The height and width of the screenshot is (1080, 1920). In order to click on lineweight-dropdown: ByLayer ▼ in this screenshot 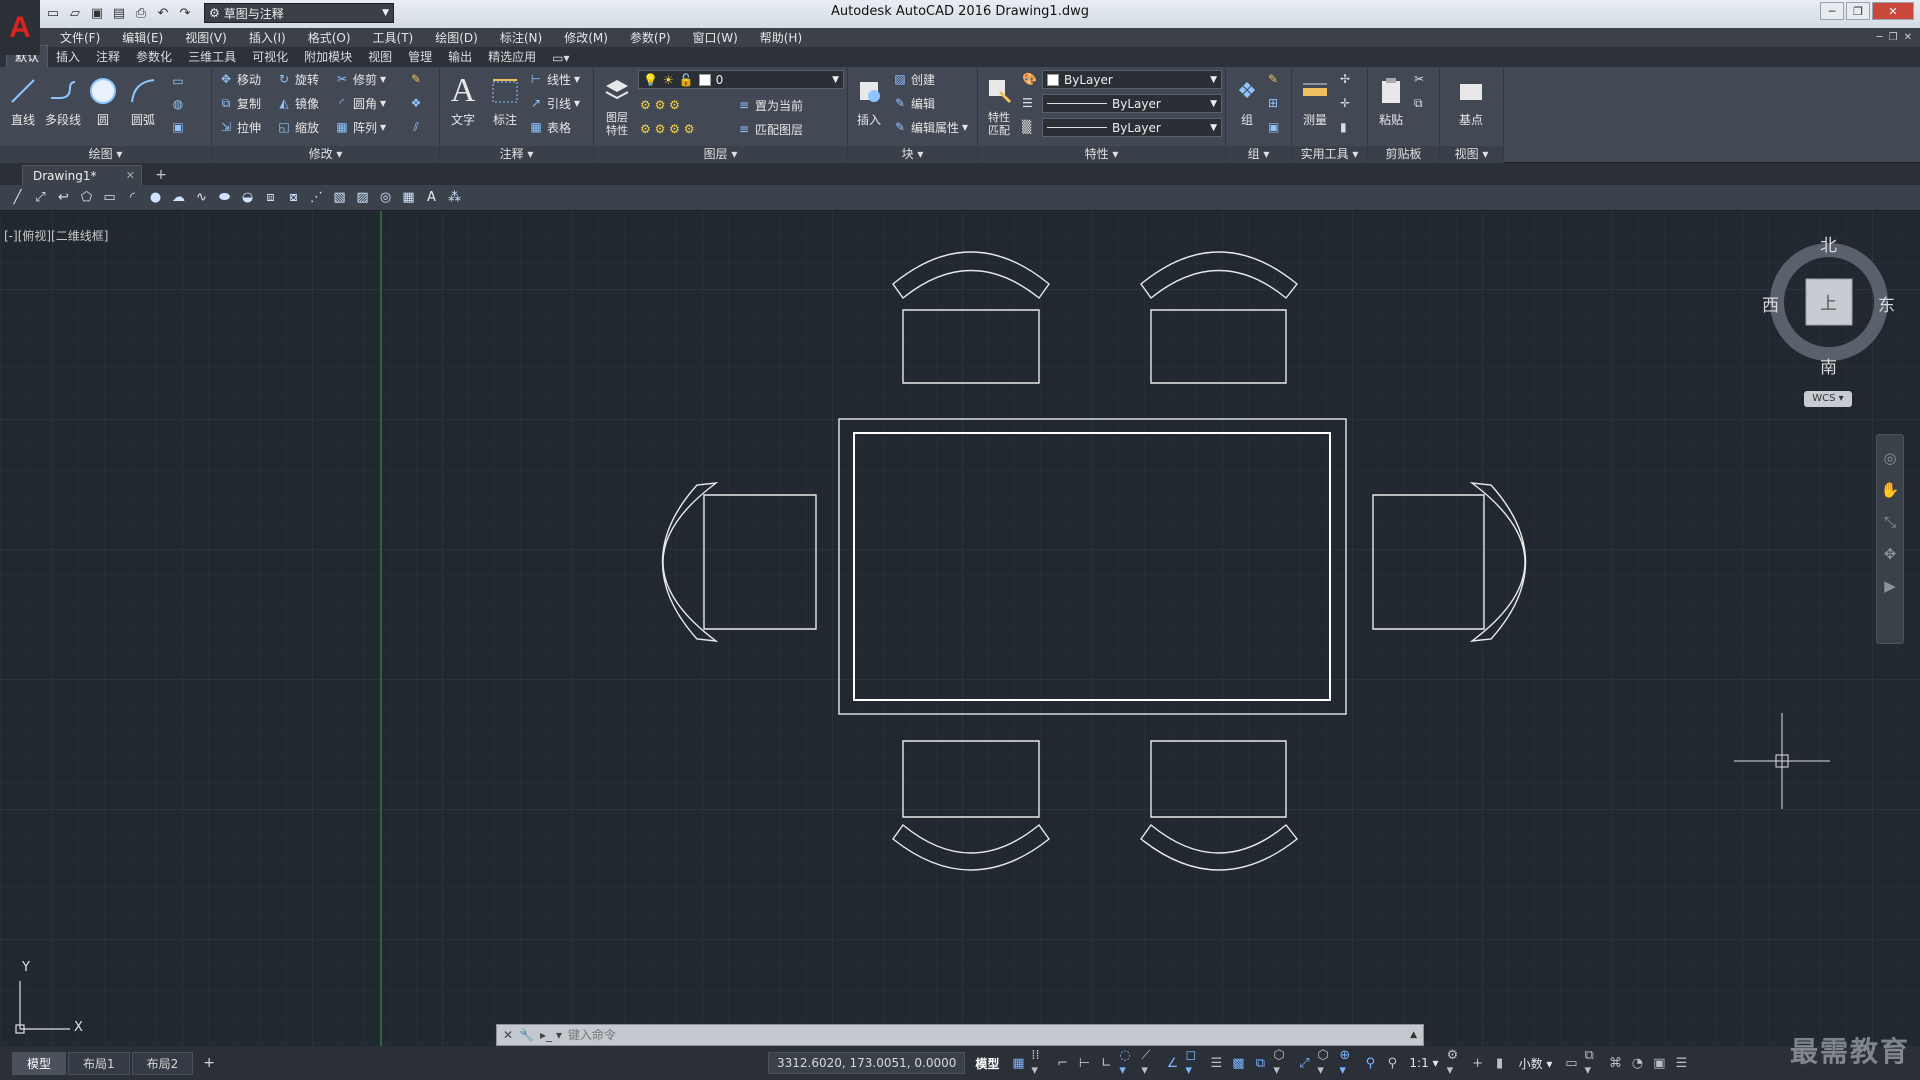, I will do `click(1132, 127)`.